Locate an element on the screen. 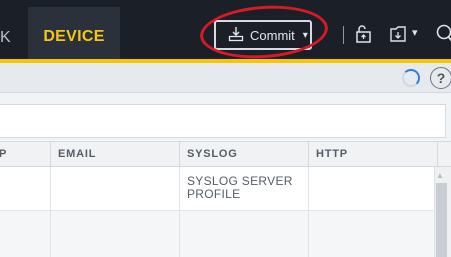 The image size is (451, 257). column-header-email: EMAIL is located at coordinates (114, 154).